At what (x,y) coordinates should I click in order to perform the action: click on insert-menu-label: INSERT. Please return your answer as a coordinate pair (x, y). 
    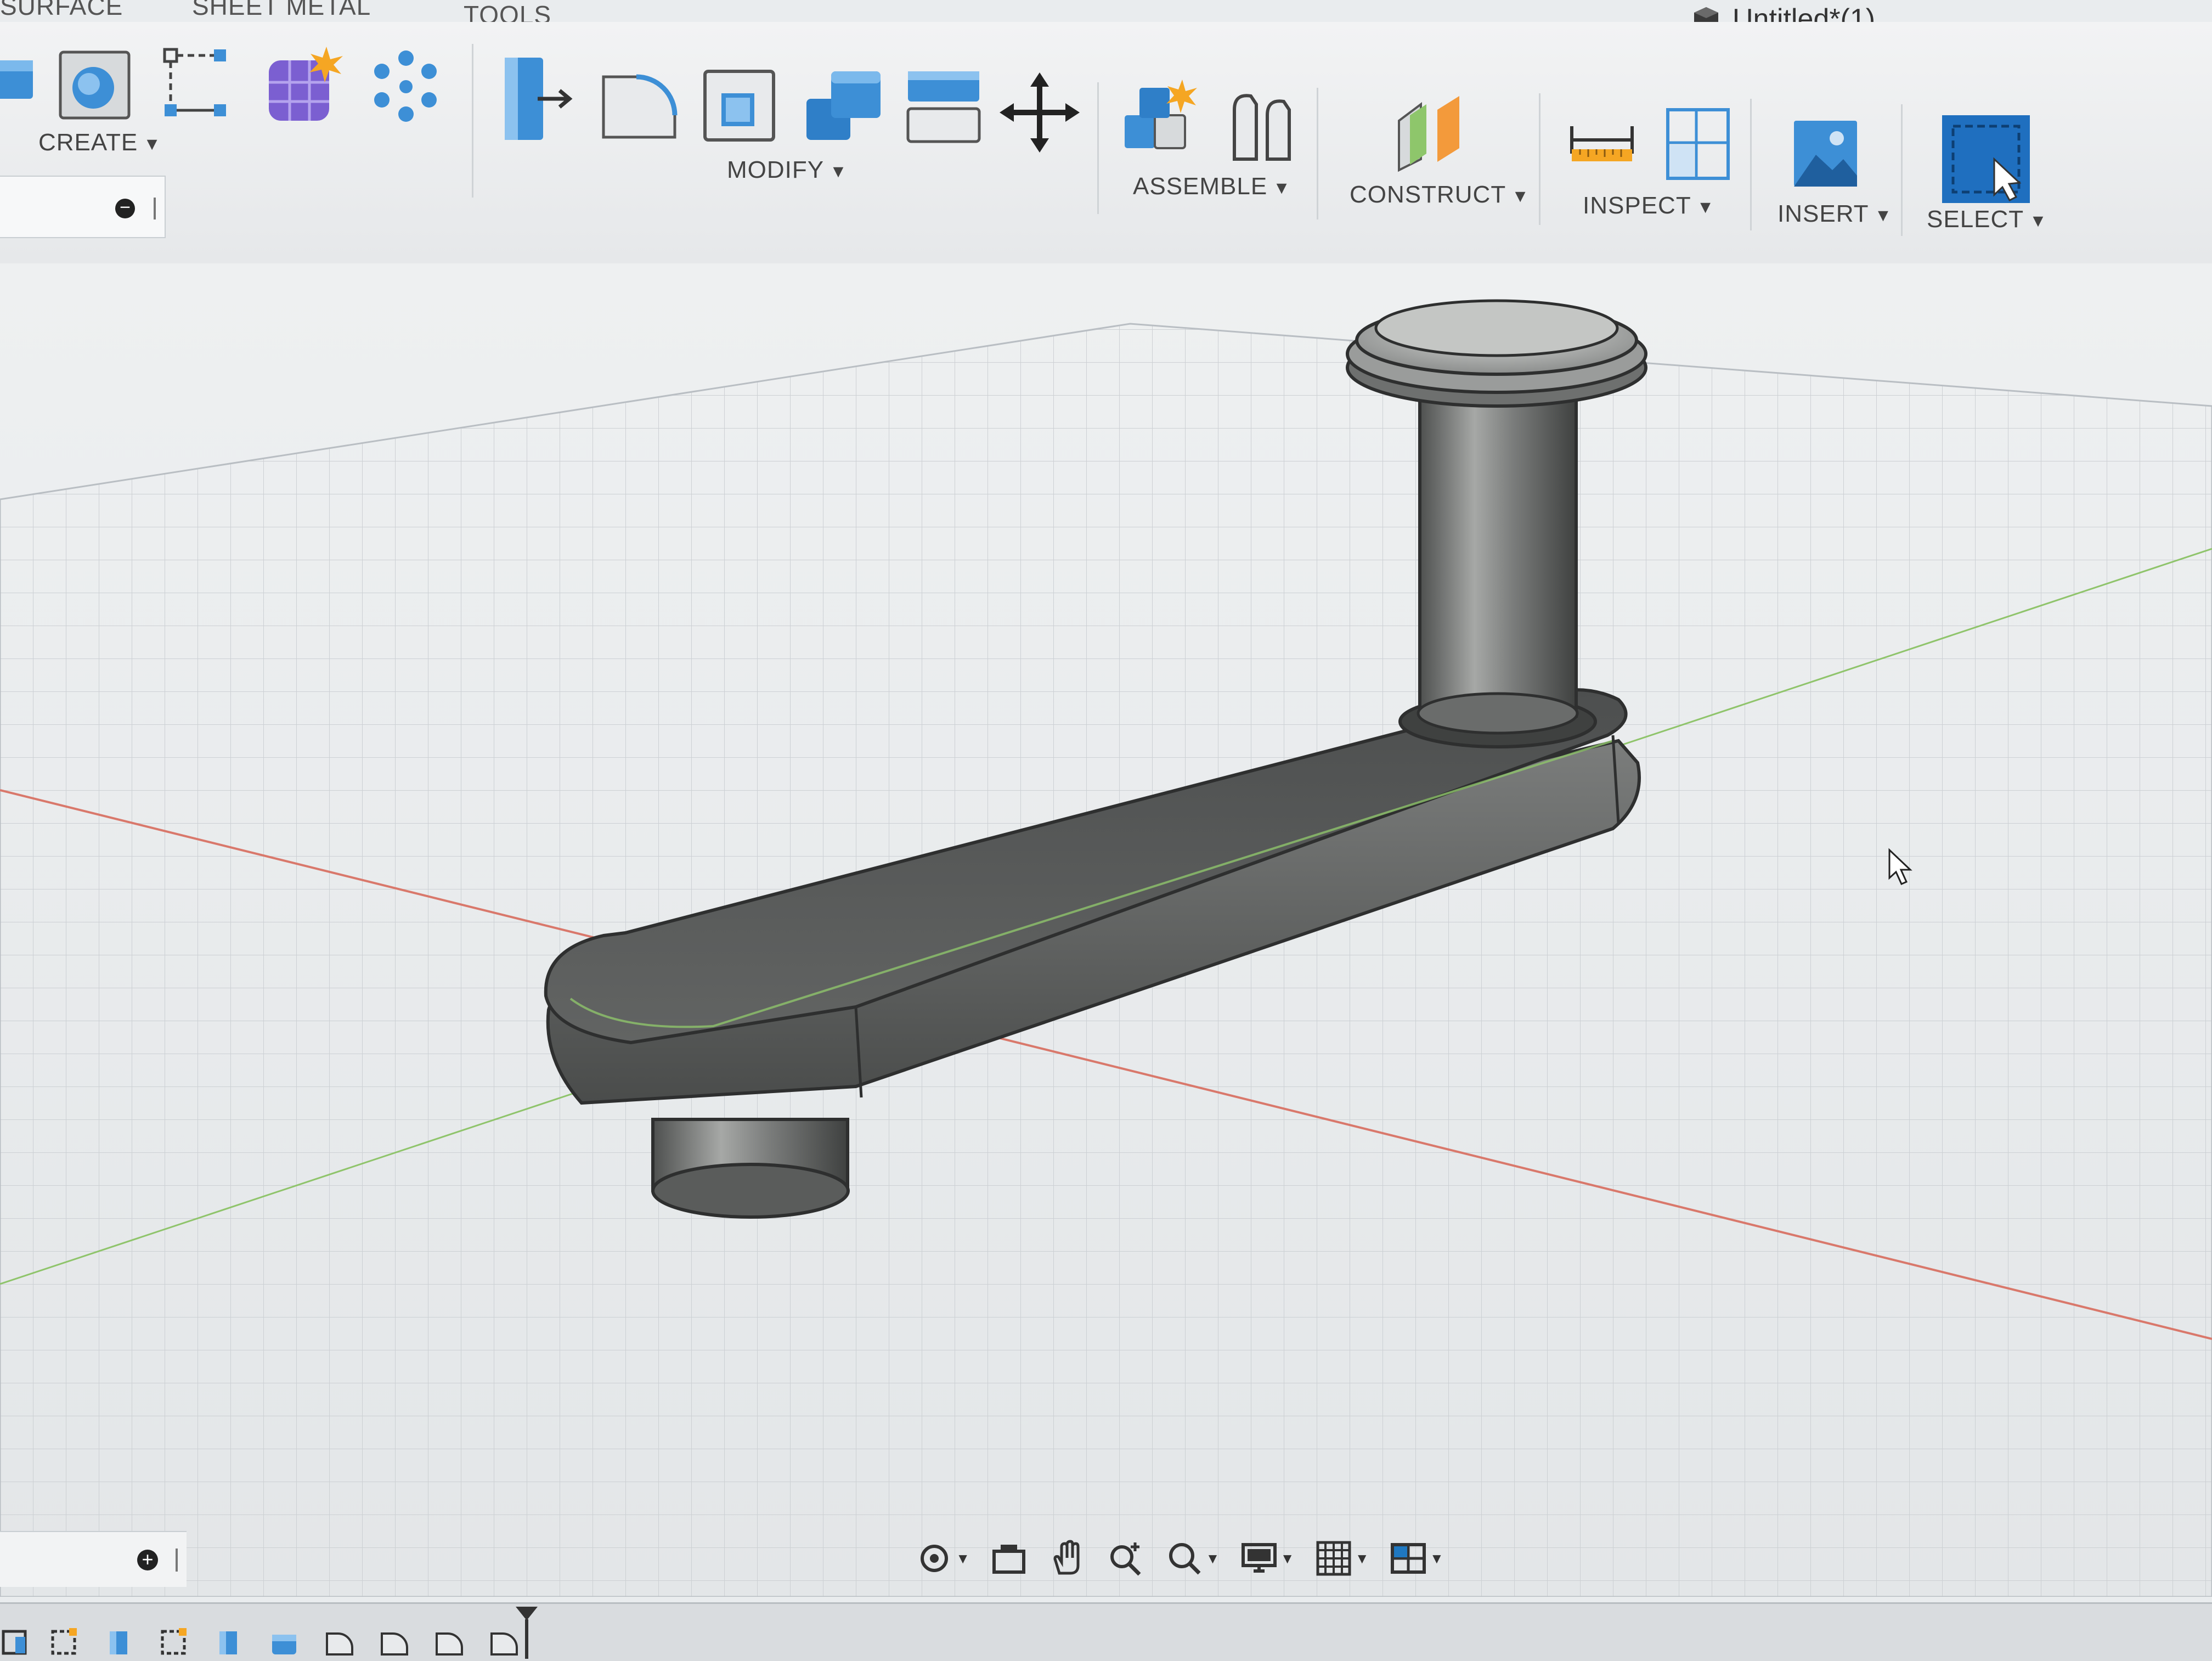
    Looking at the image, I should click on (1823, 213).